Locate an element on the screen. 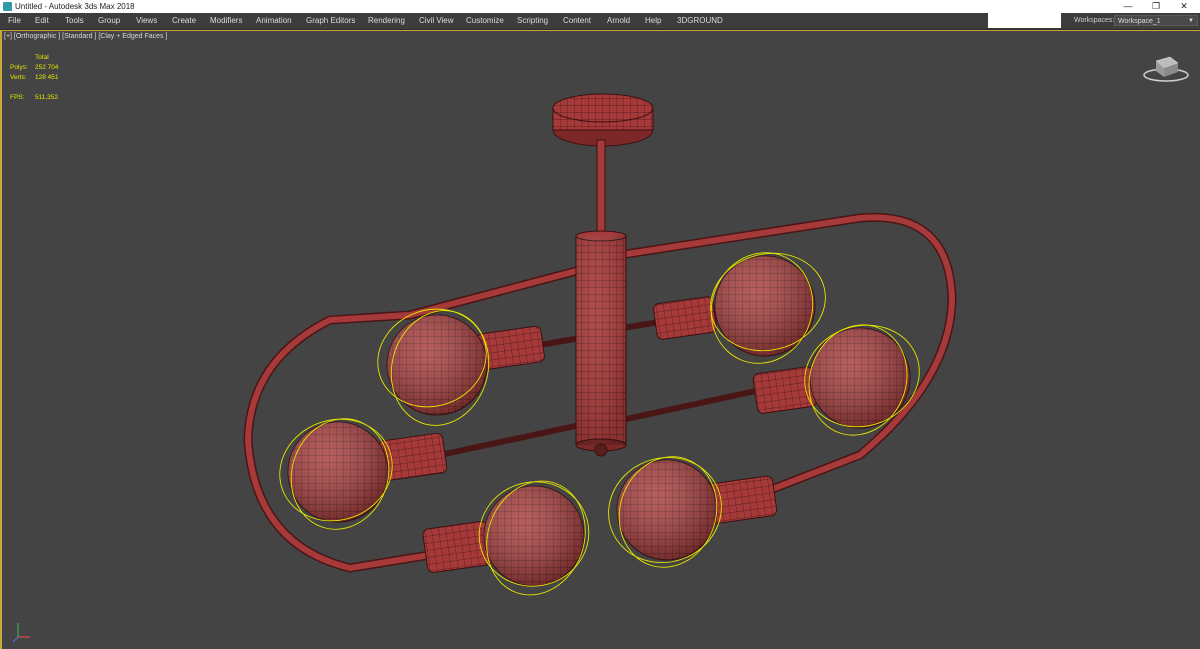 The height and width of the screenshot is (649, 1200). central-body is located at coordinates (601, 343).